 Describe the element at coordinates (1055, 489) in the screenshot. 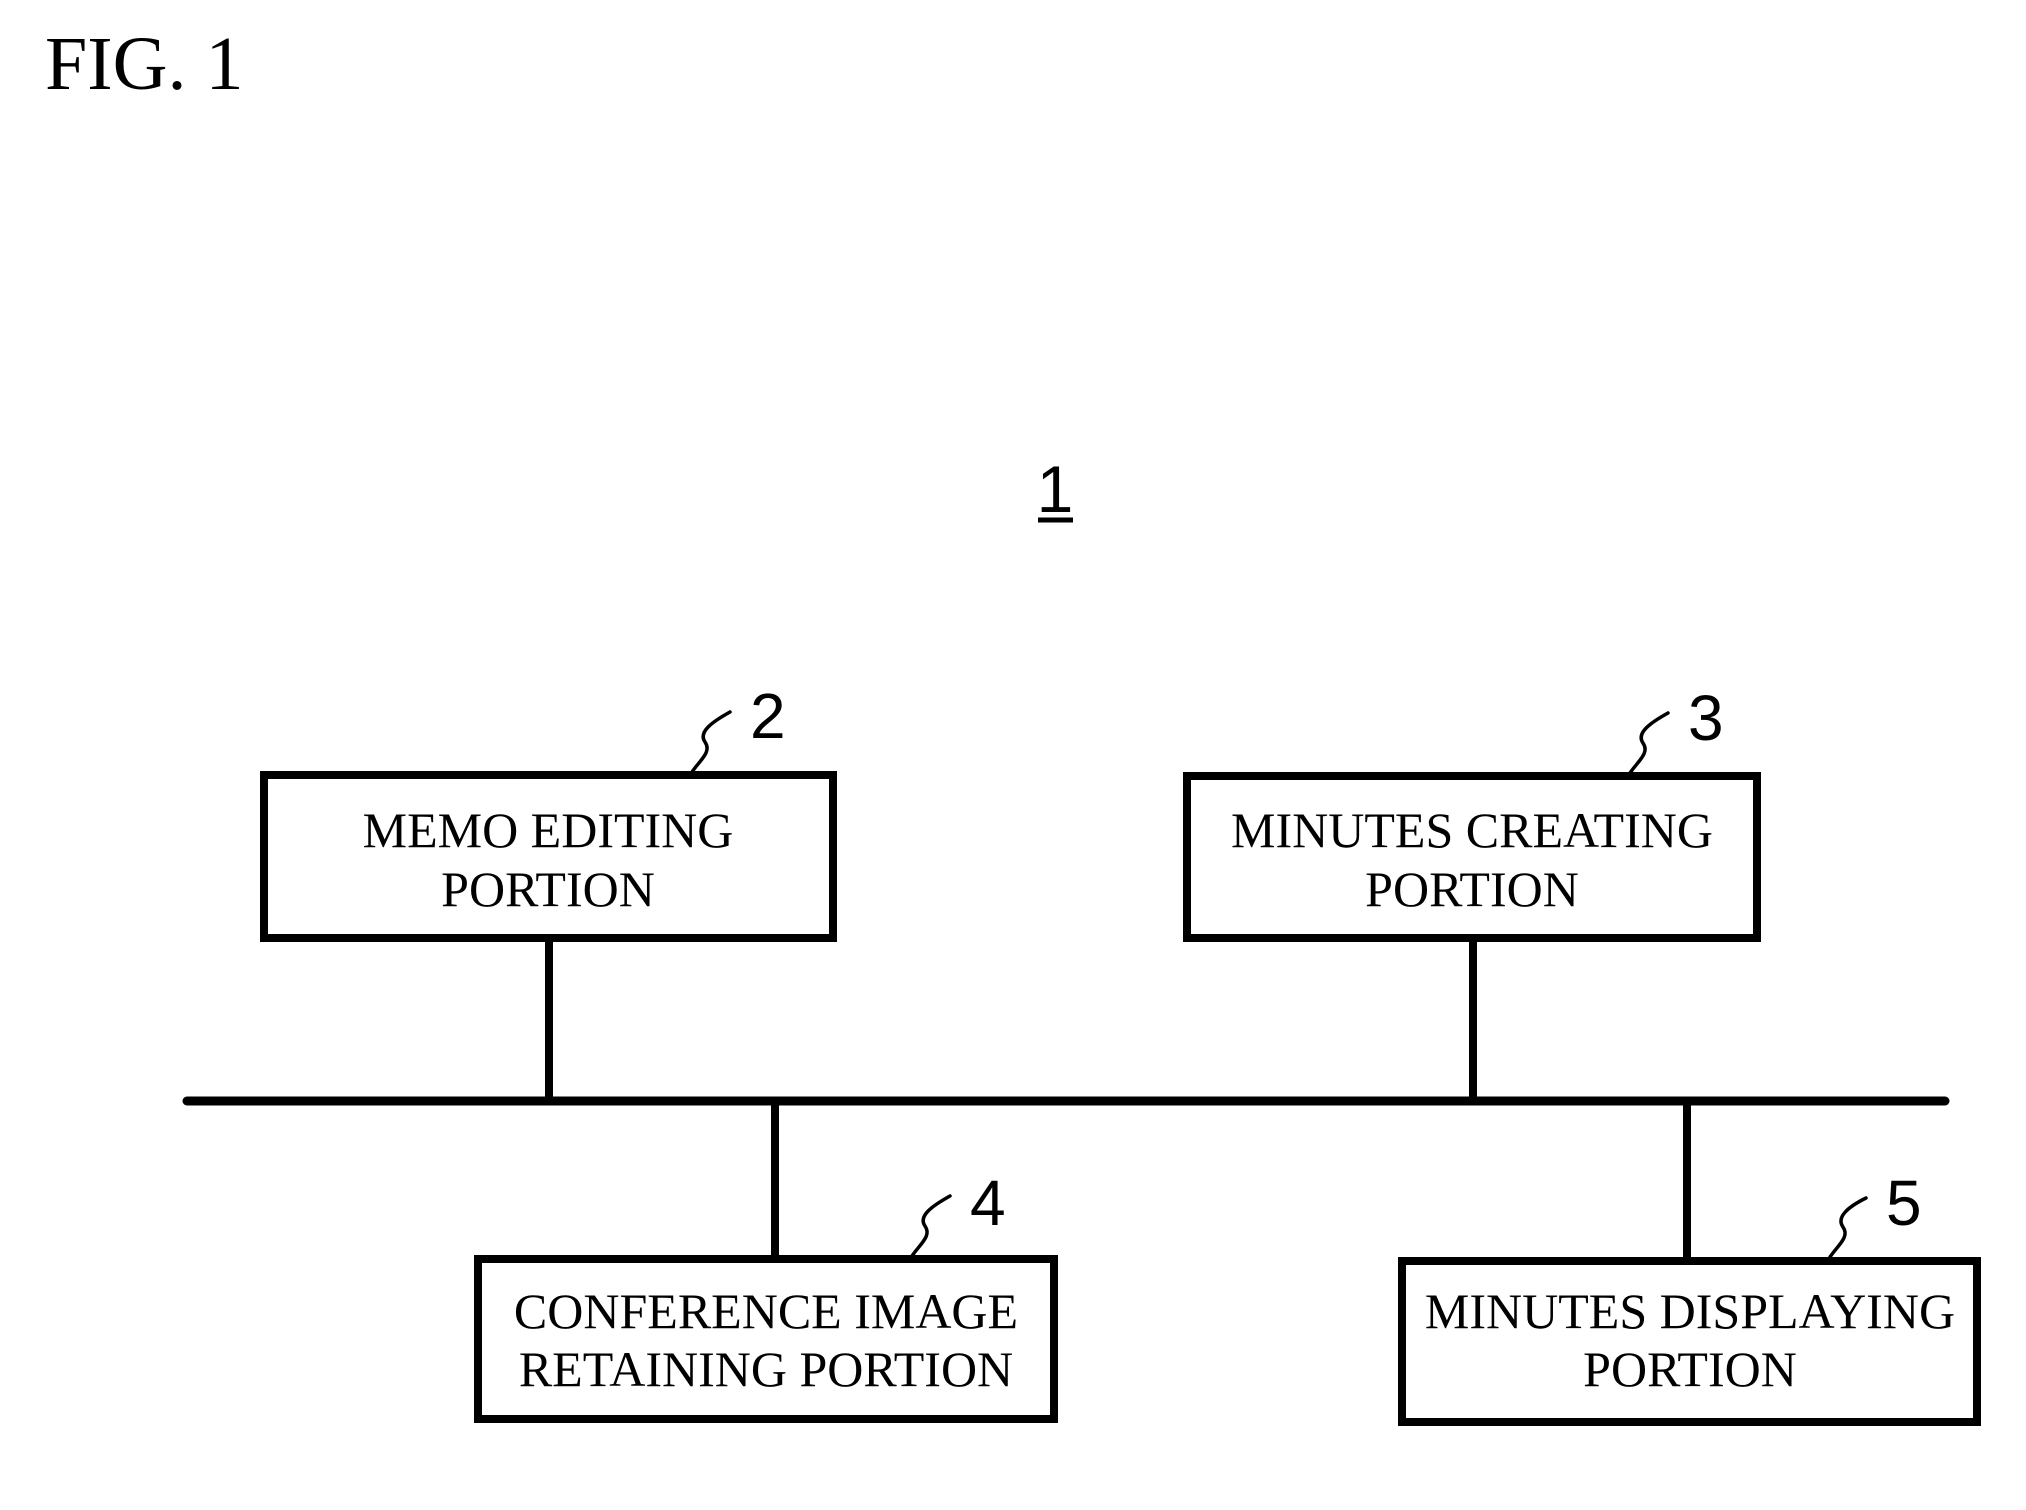

I see `system-reference-numeral: 1` at that location.